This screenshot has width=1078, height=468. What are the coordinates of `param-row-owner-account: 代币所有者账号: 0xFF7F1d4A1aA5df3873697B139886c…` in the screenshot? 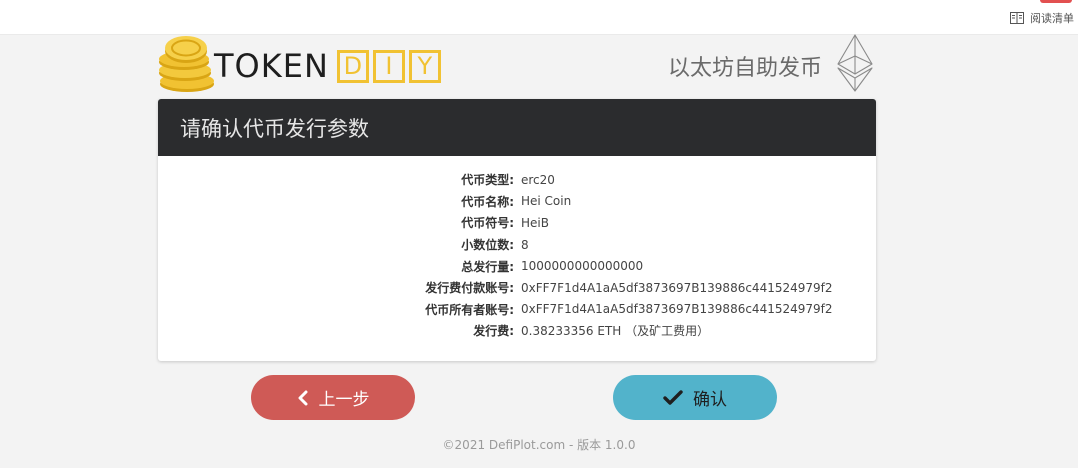 It's located at (517, 310).